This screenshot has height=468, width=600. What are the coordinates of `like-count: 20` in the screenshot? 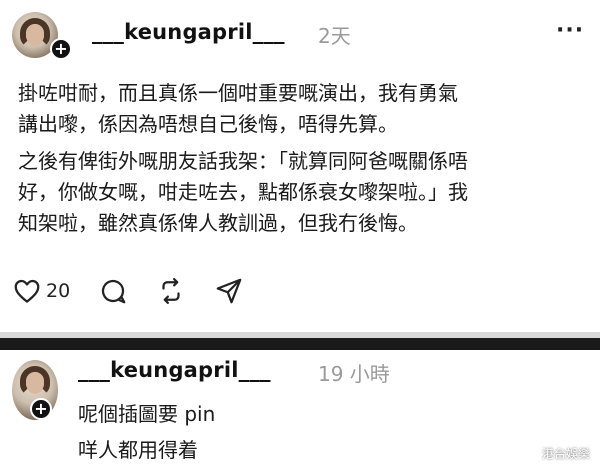 It's located at (58, 291).